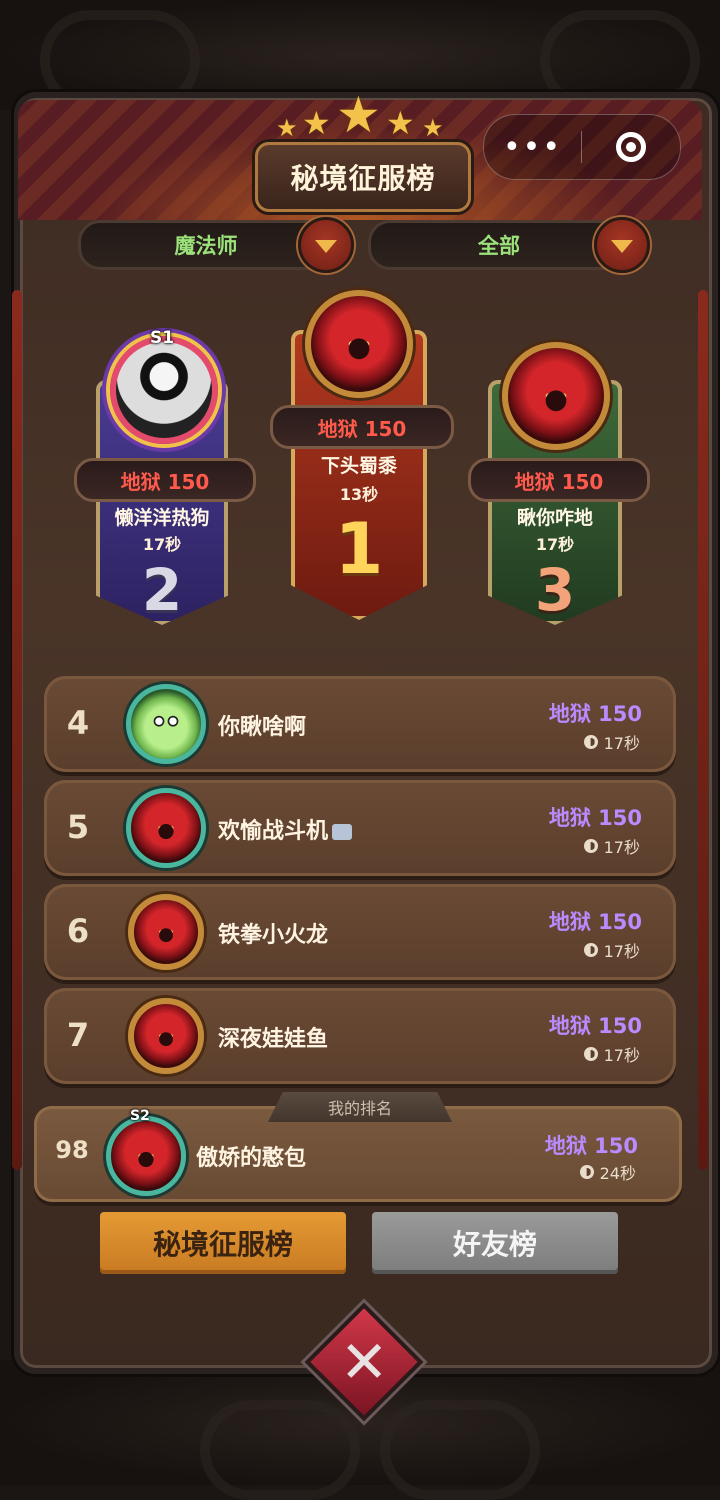 Image resolution: width=720 pixels, height=1500 pixels. I want to click on player-name: 下头蜀黍, so click(358, 466).